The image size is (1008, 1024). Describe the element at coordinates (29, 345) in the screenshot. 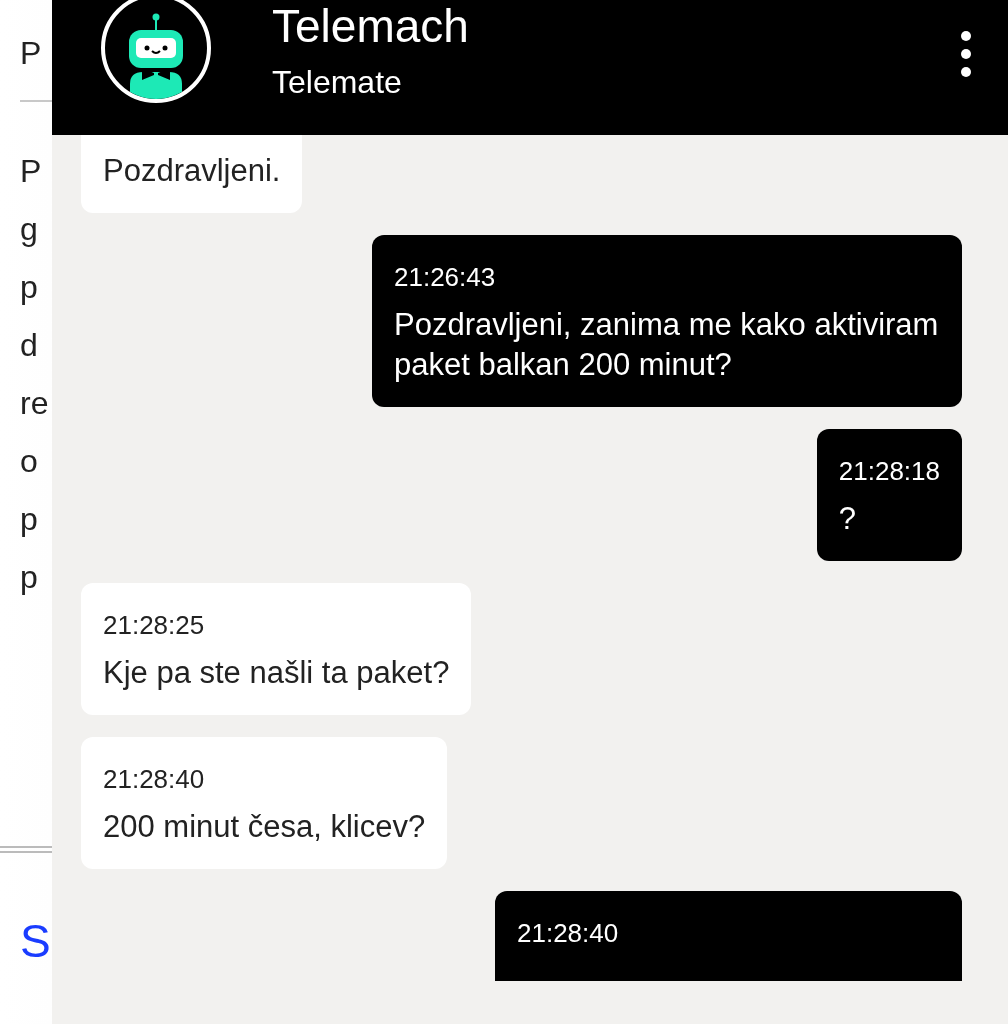

I see `paragraph-line: d` at that location.